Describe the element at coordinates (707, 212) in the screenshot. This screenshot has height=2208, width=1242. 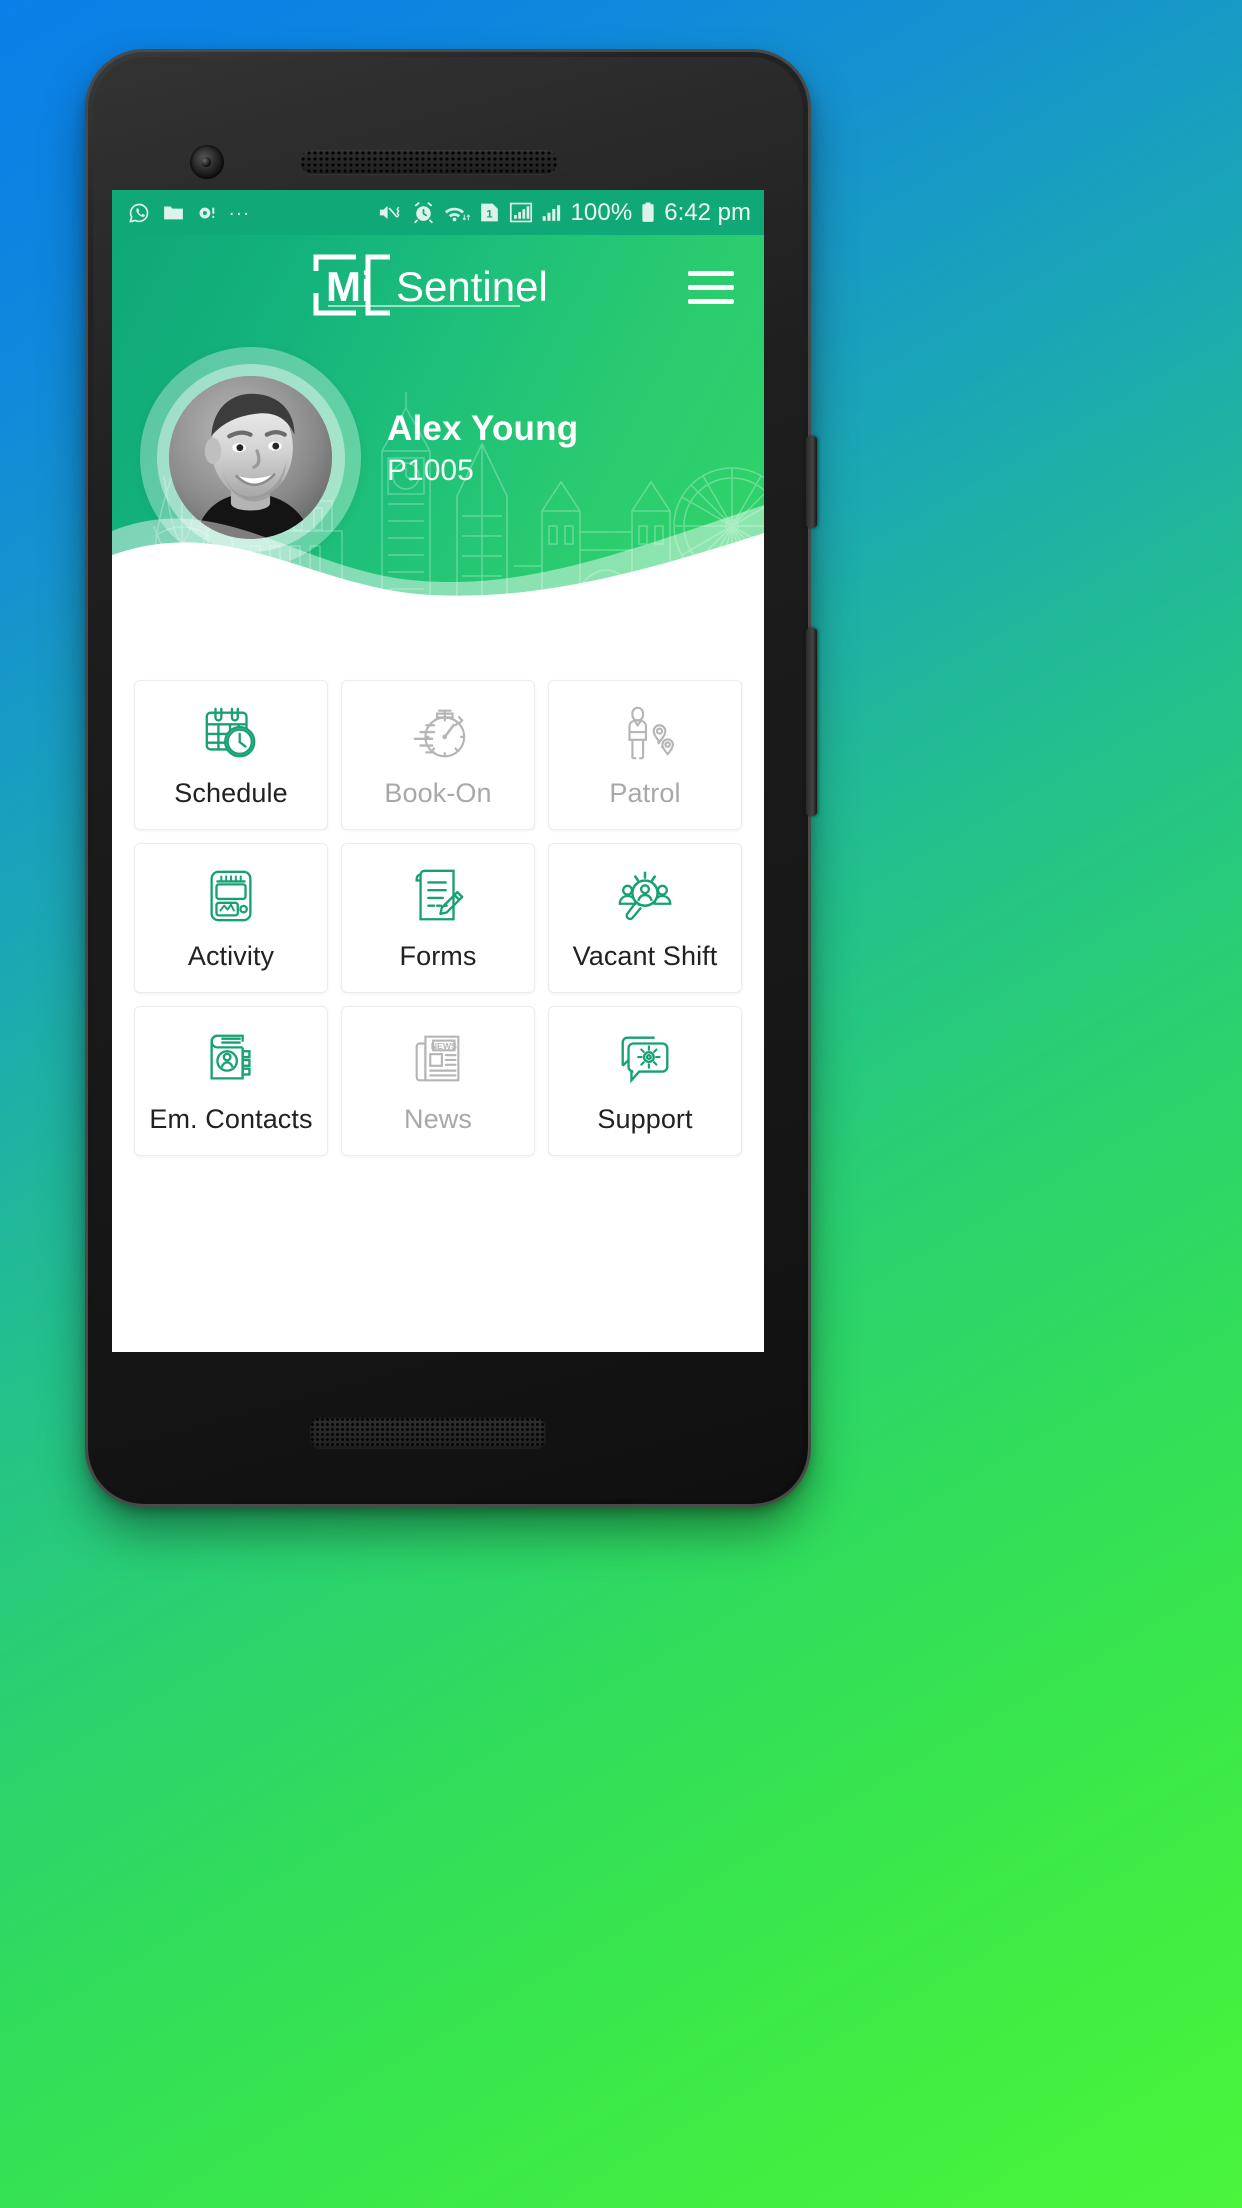
I see `clock-label: 6:42 pm` at that location.